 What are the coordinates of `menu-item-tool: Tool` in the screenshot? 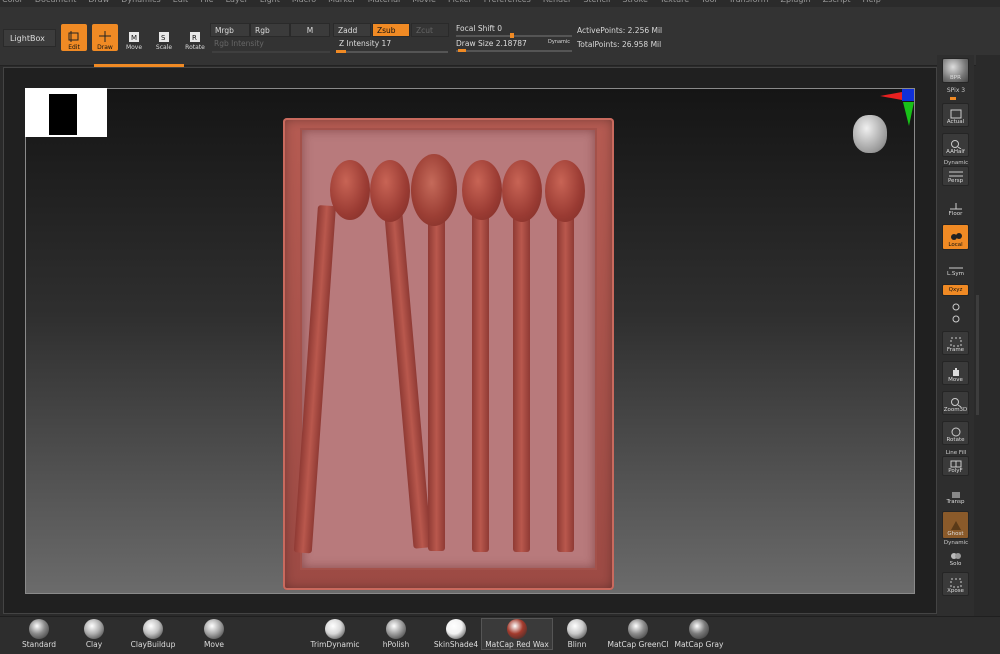 It's located at (709, 2).